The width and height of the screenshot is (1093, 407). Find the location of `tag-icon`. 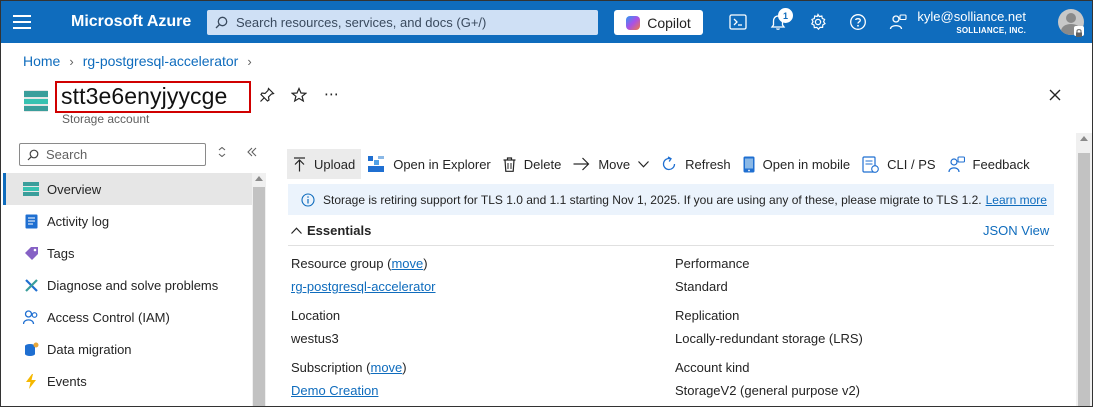

tag-icon is located at coordinates (31, 253).